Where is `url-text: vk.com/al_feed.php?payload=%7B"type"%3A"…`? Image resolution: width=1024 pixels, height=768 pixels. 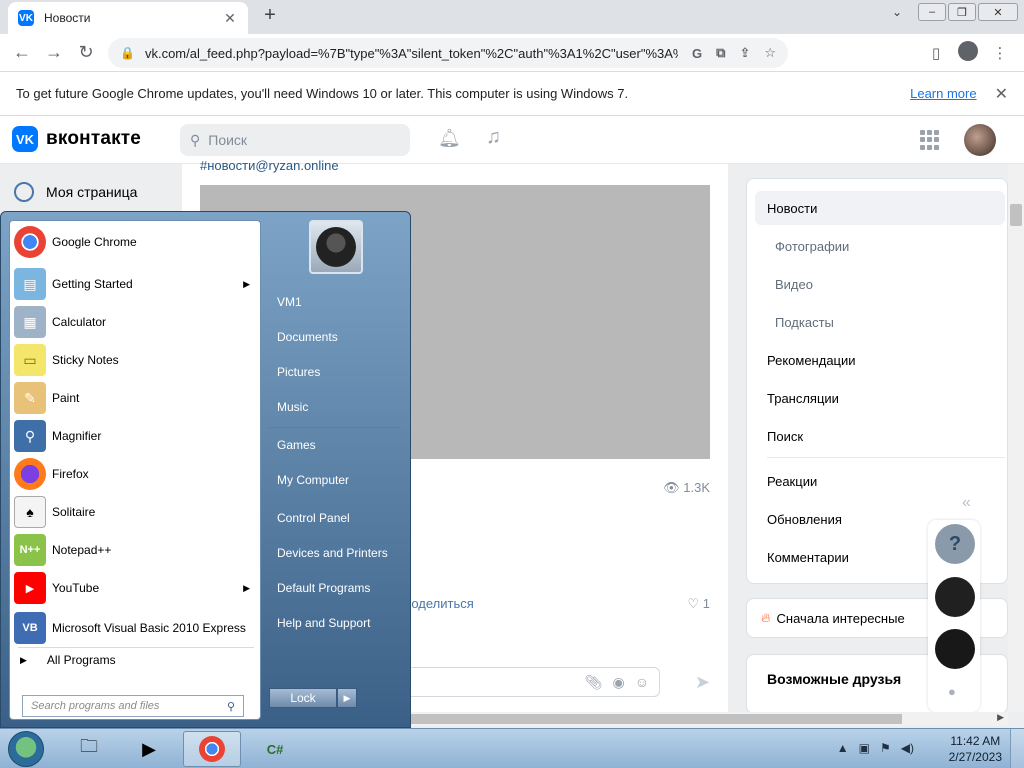 url-text: vk.com/al_feed.php?payload=%7B"type"%3A"… is located at coordinates (411, 53).